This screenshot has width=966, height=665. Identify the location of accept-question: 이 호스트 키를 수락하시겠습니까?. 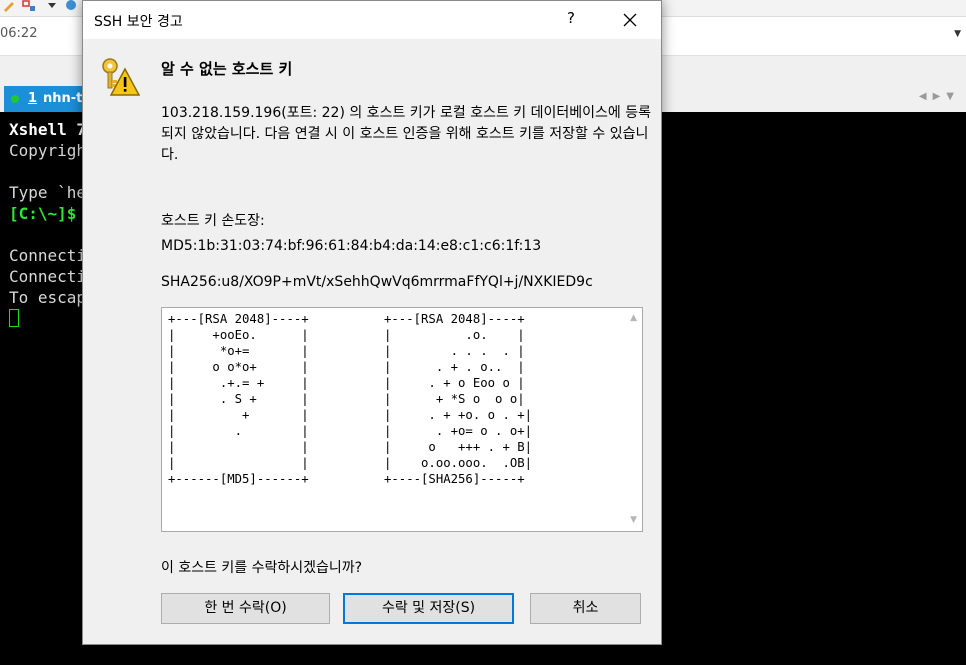
(262, 568).